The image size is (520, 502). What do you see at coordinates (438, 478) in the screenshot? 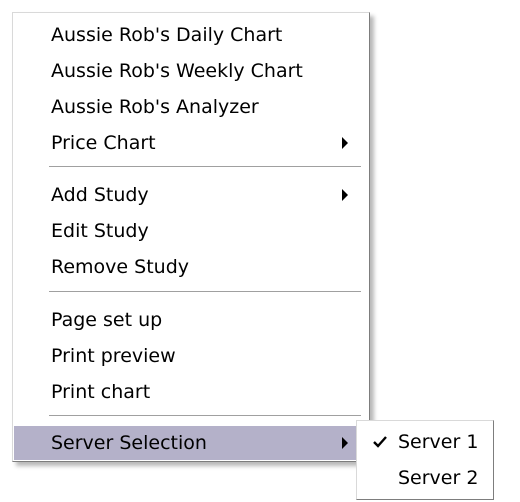
I see `submenu-item-label: Server 2` at bounding box center [438, 478].